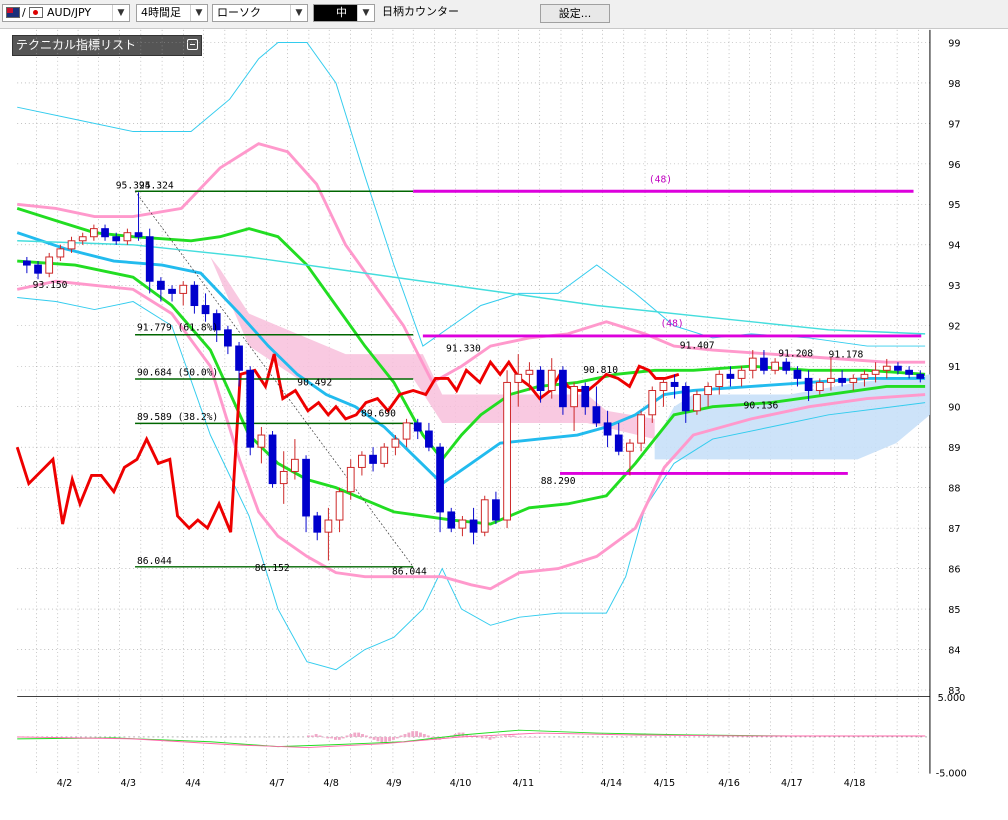  Describe the element at coordinates (344, 13) in the screenshot. I see `size-select: 中 ▼` at that location.